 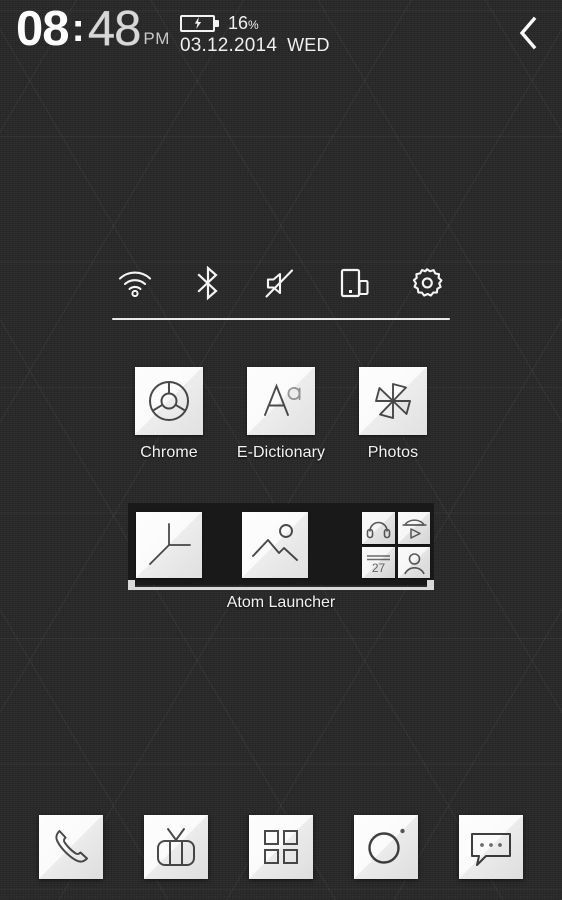 I want to click on headphones-icon, so click(x=378, y=528).